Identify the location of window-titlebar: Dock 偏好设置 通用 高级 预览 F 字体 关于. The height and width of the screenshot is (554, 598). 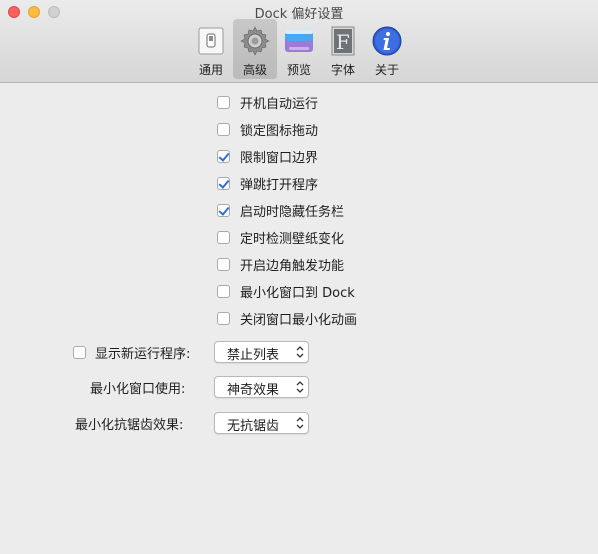
(299, 41).